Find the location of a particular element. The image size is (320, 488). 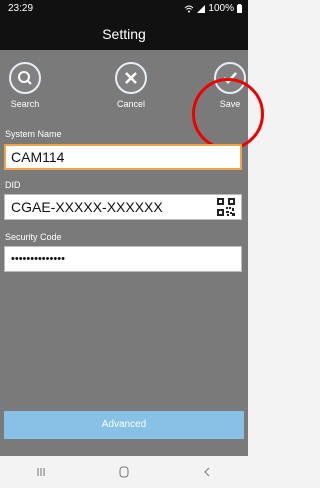

system-nav-bar is located at coordinates (124, 472).